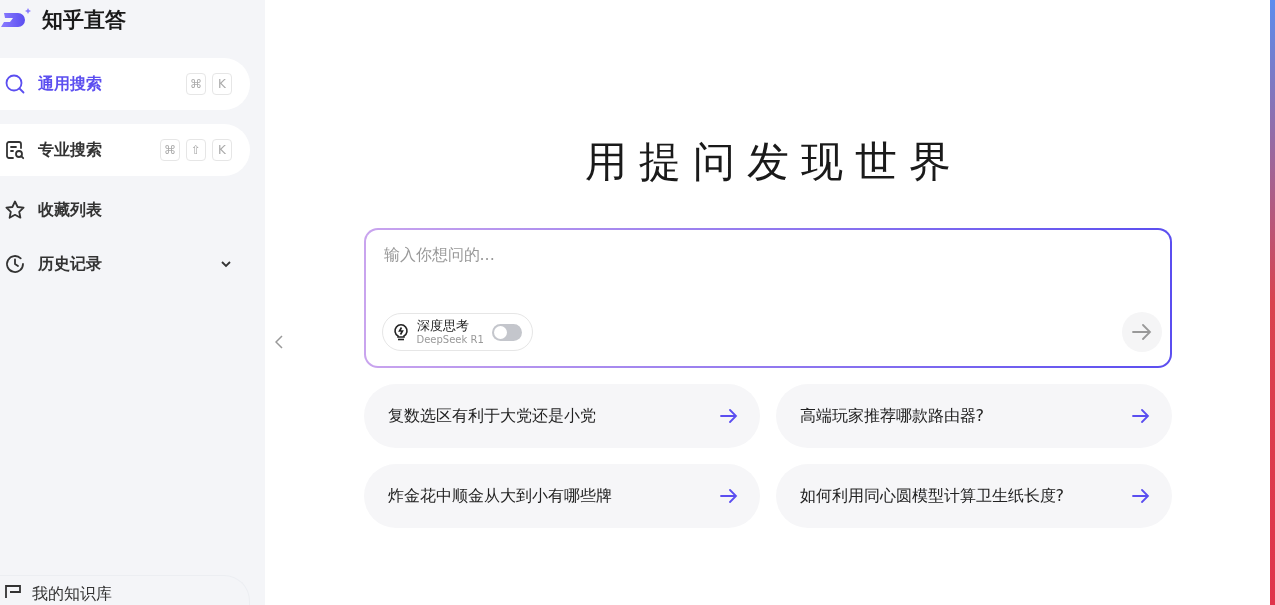 The height and width of the screenshot is (605, 1275). What do you see at coordinates (15, 264) in the screenshot?
I see `clock-icon` at bounding box center [15, 264].